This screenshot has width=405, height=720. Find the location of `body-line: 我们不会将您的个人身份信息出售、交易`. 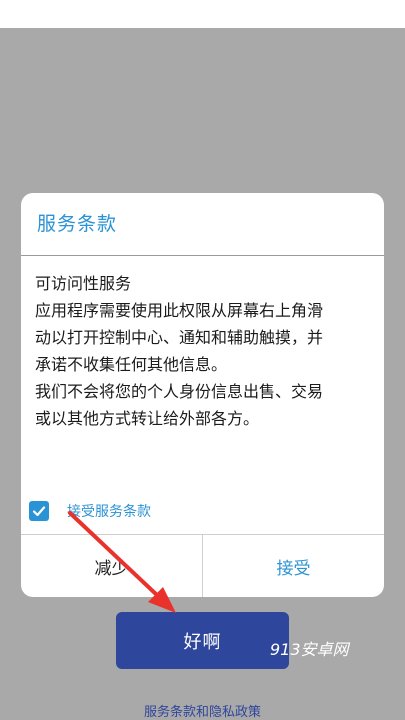

body-line: 我们不会将您的个人身份信息出售、交易 is located at coordinates (179, 391).